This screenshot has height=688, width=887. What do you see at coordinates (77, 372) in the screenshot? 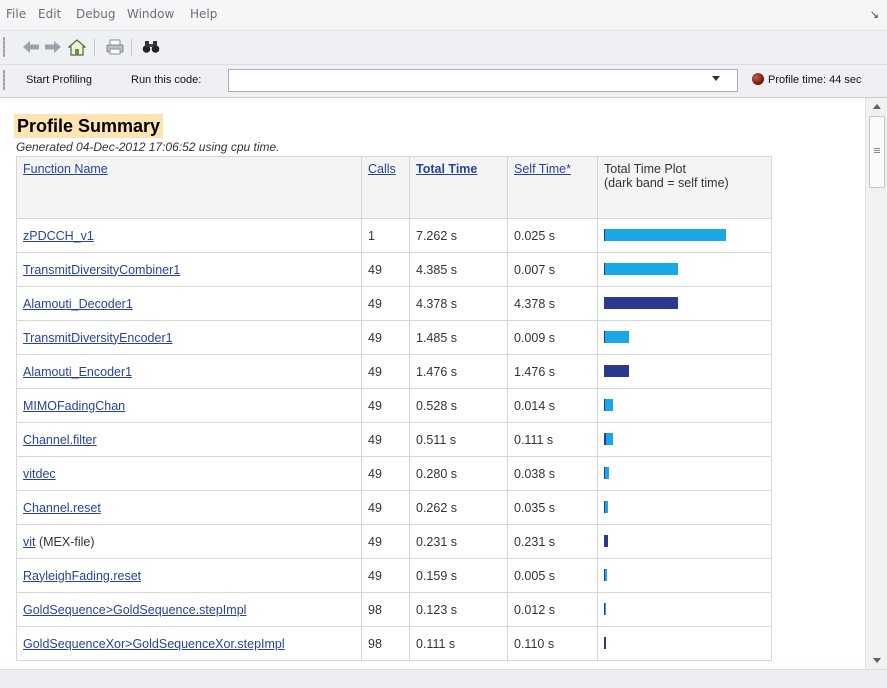
I see `function-link: Alamouti_Encoder1` at bounding box center [77, 372].